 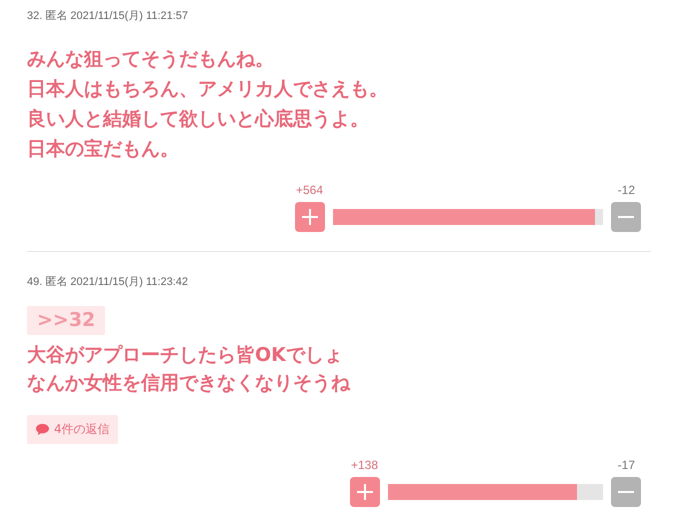 I want to click on speech-bubble-icon, so click(x=42, y=429).